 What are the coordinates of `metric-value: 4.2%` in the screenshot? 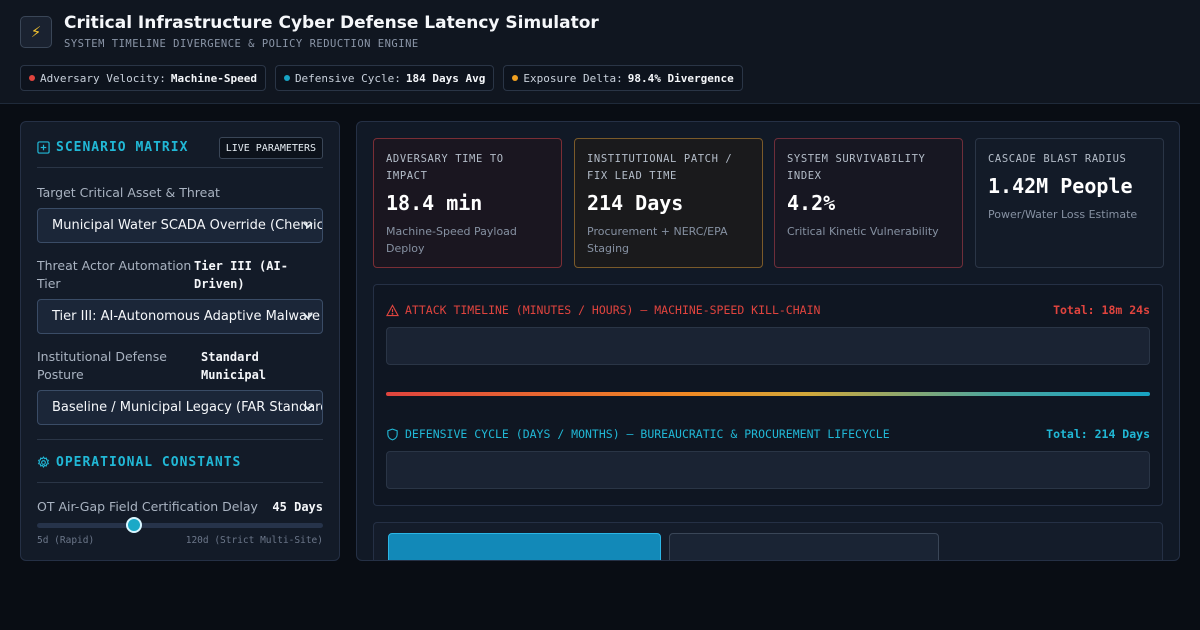 It's located at (811, 203).